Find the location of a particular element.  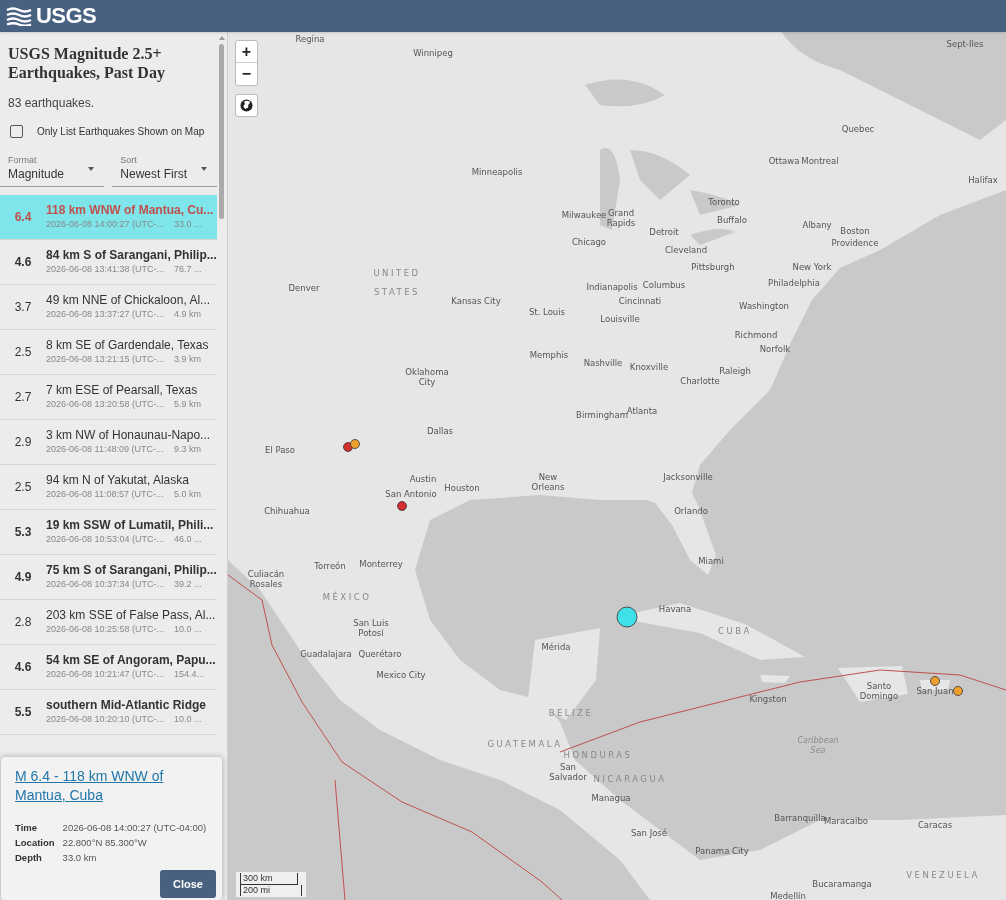

city-label: Rosales is located at coordinates (266, 584).